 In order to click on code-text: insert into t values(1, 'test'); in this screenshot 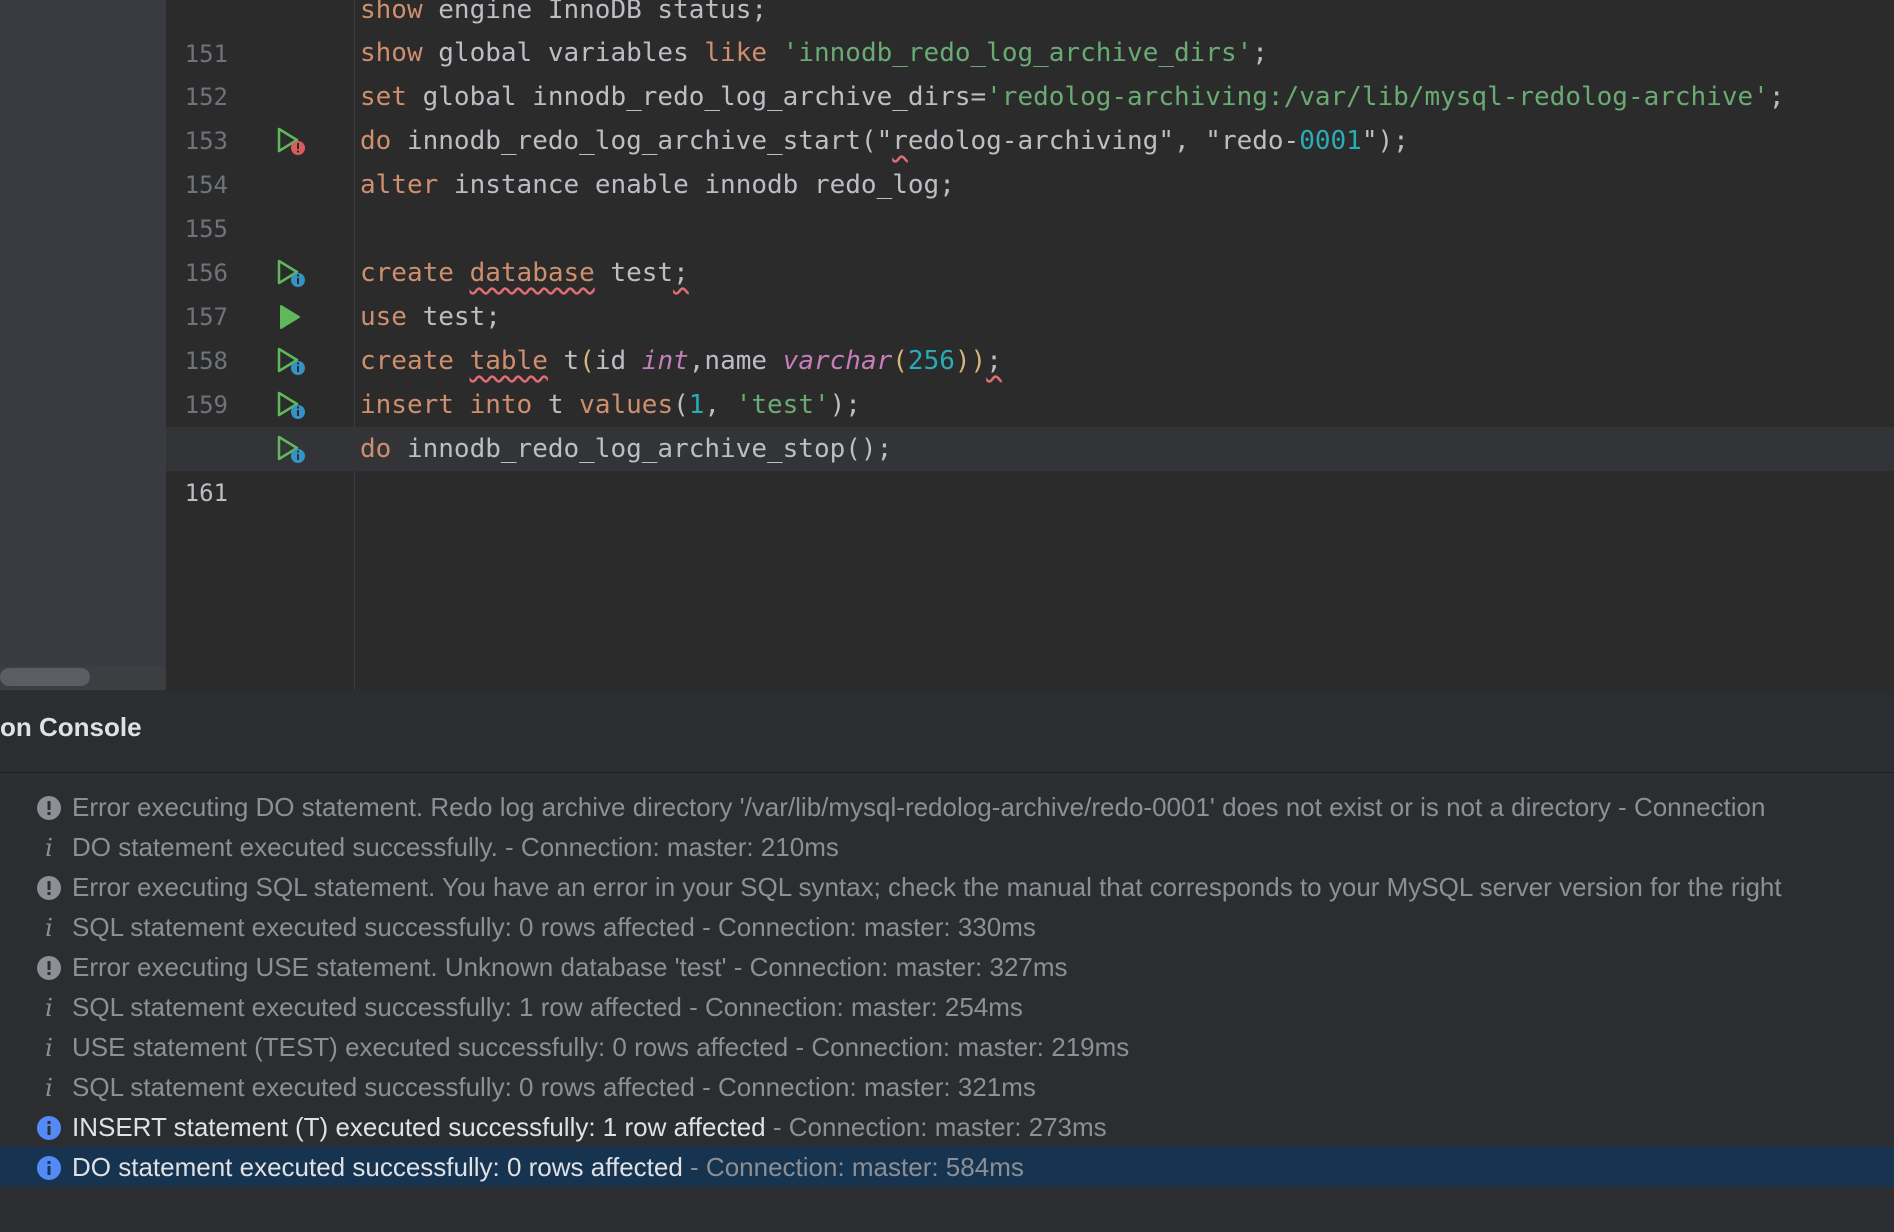, I will do `click(610, 405)`.